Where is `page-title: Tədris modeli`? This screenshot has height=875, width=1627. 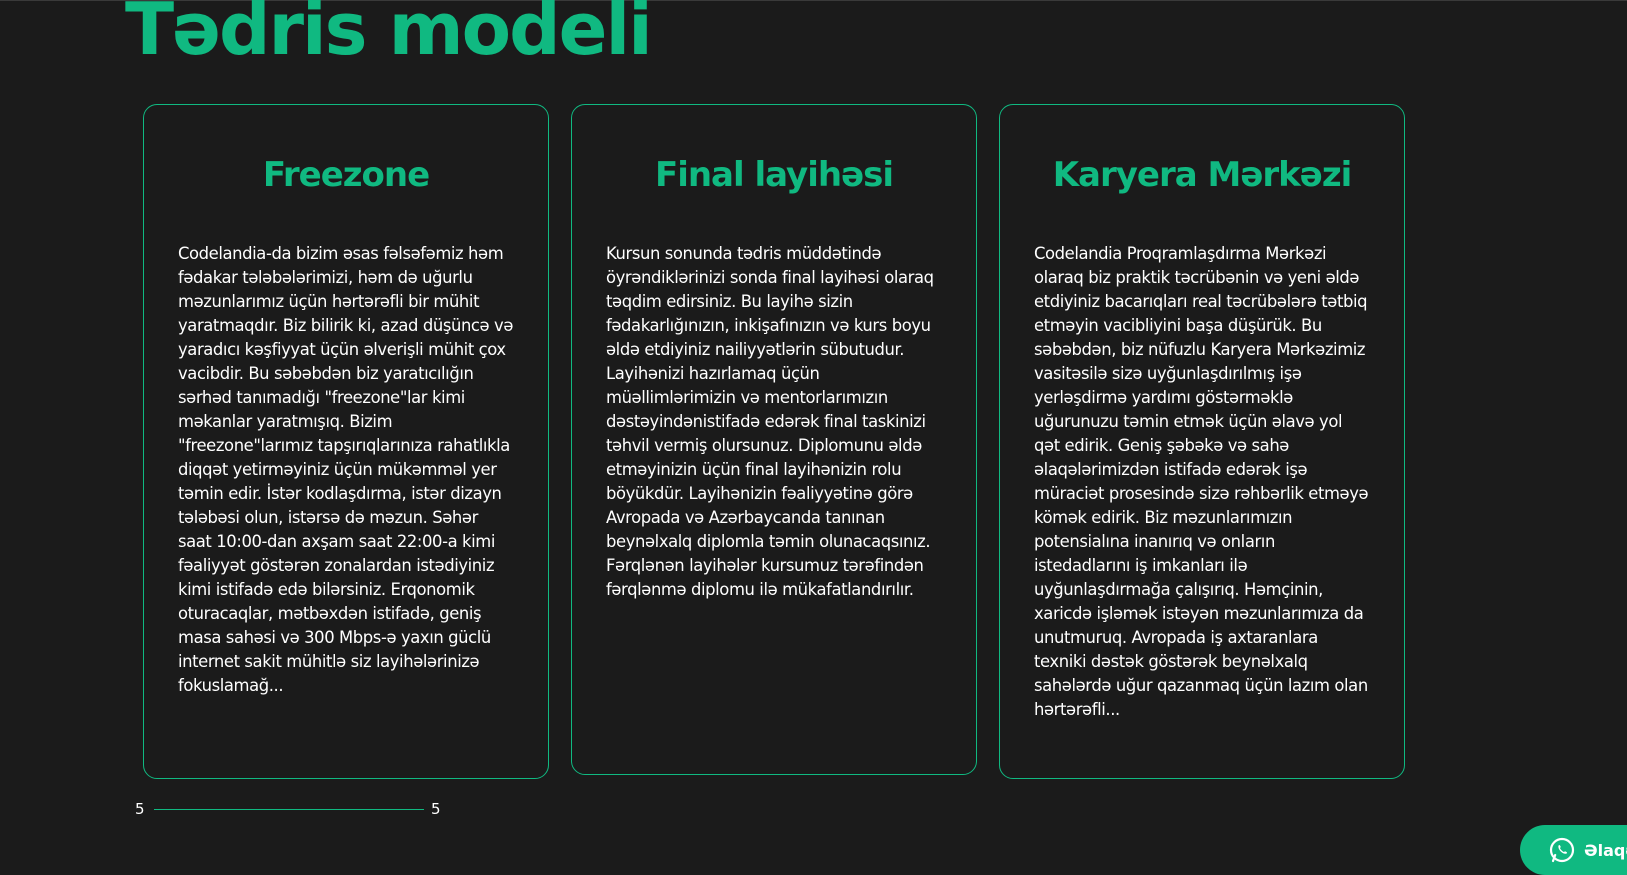
page-title: Tədris modeli is located at coordinates (389, 35).